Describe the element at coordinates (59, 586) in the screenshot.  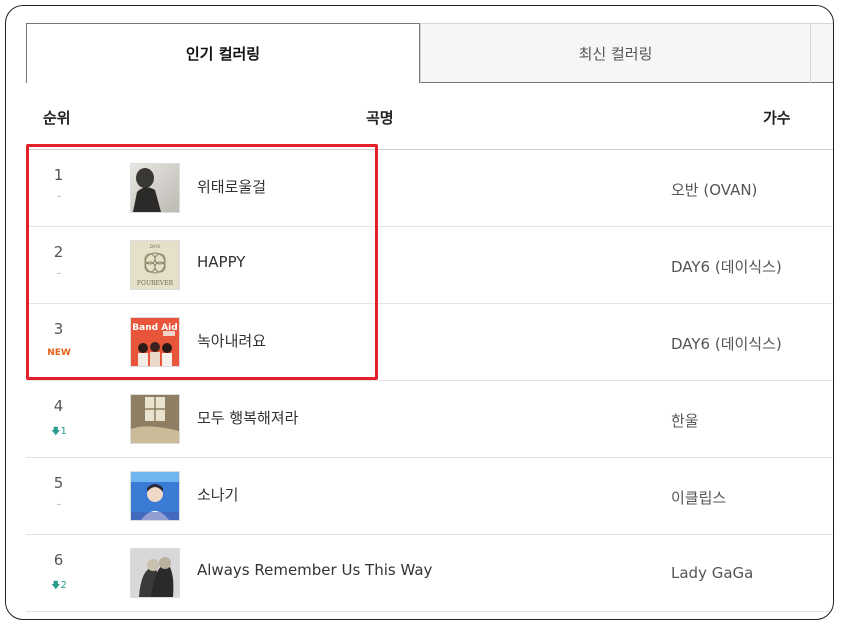
I see `rank-change-down: 🡇2` at that location.